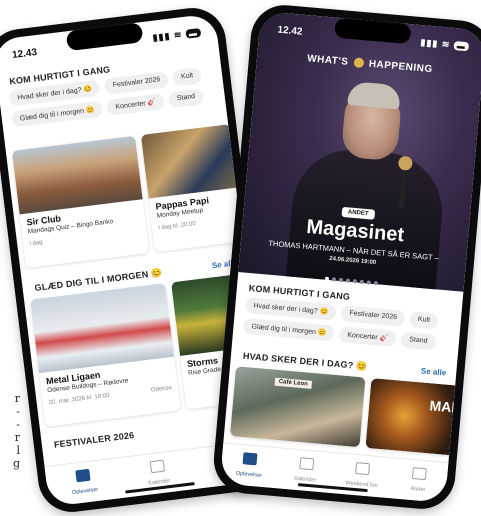 The height and width of the screenshot is (516, 481). Describe the element at coordinates (161, 389) in the screenshot. I see `event-location: Odense` at that location.